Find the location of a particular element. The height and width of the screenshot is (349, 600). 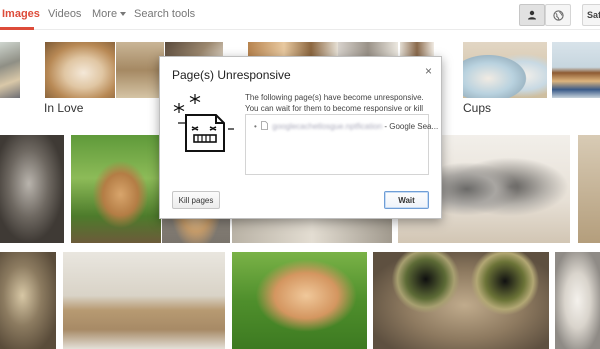

tab-images: Images is located at coordinates (21, 14).